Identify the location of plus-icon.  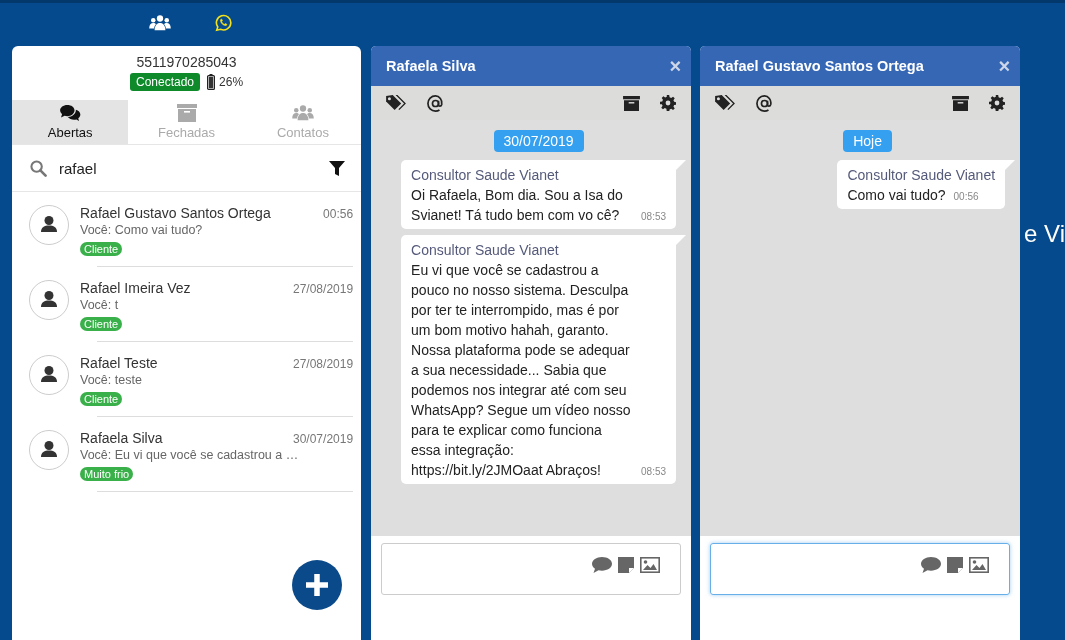
(317, 585).